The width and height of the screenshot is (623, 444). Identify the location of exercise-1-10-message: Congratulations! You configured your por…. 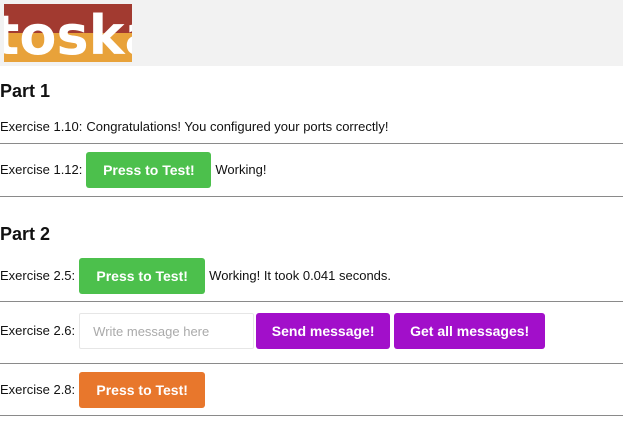
(237, 126).